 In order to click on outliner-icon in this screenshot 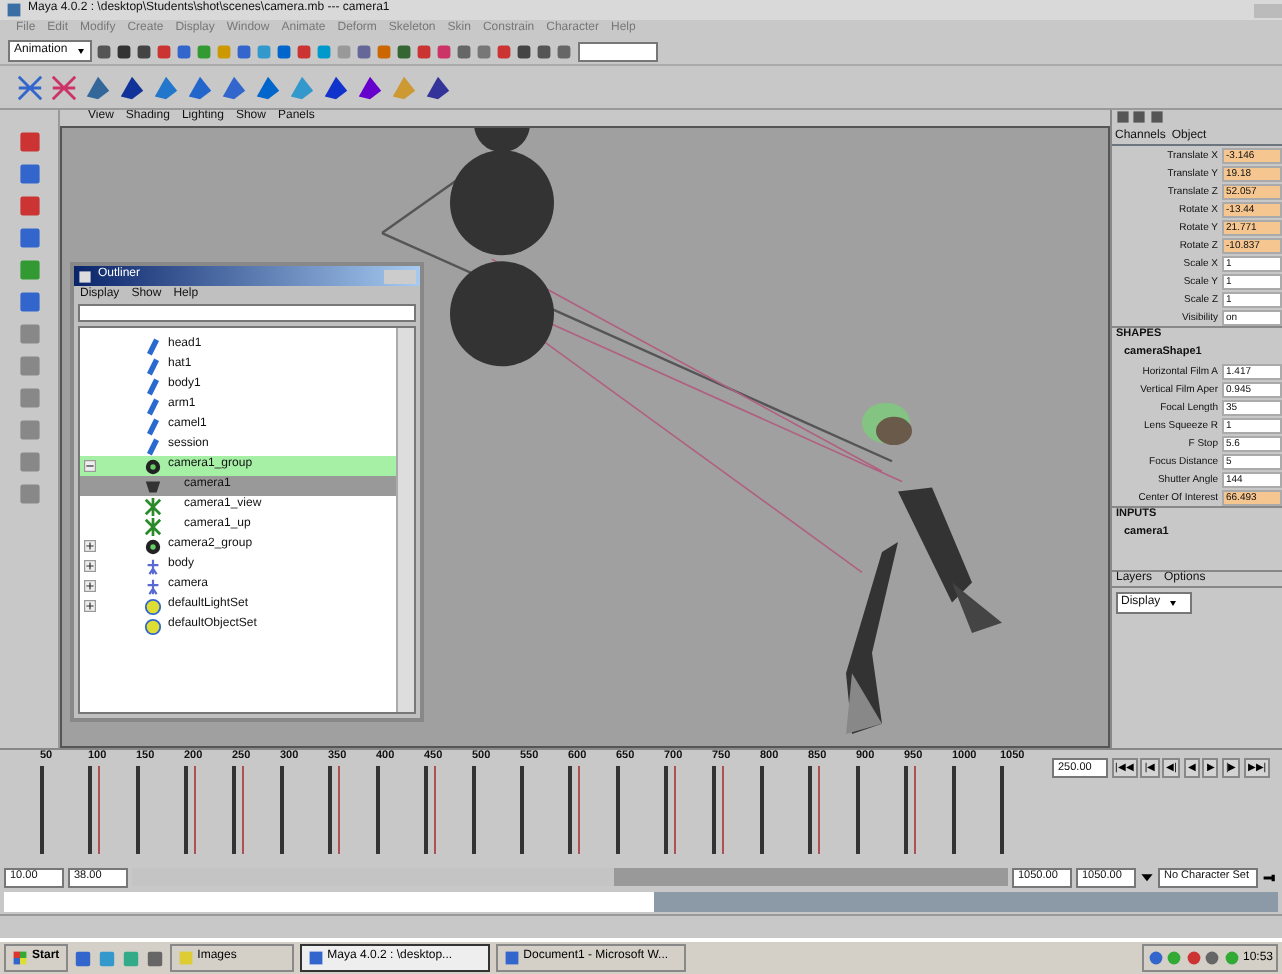, I will do `click(85, 276)`.